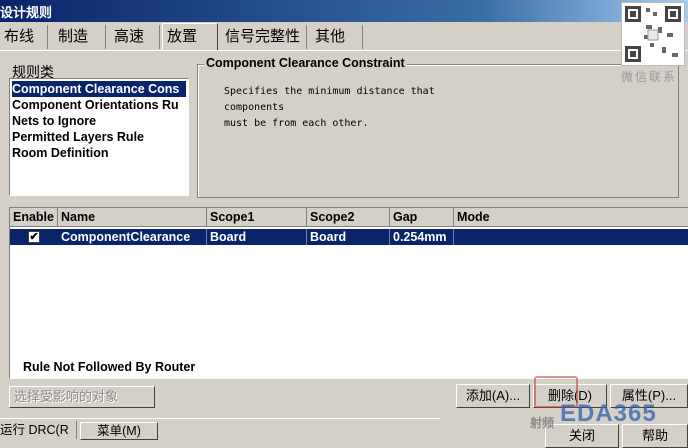 Image resolution: width=688 pixels, height=448 pixels. What do you see at coordinates (80, 37) in the screenshot?
I see `tab-manufacturing: 制造` at bounding box center [80, 37].